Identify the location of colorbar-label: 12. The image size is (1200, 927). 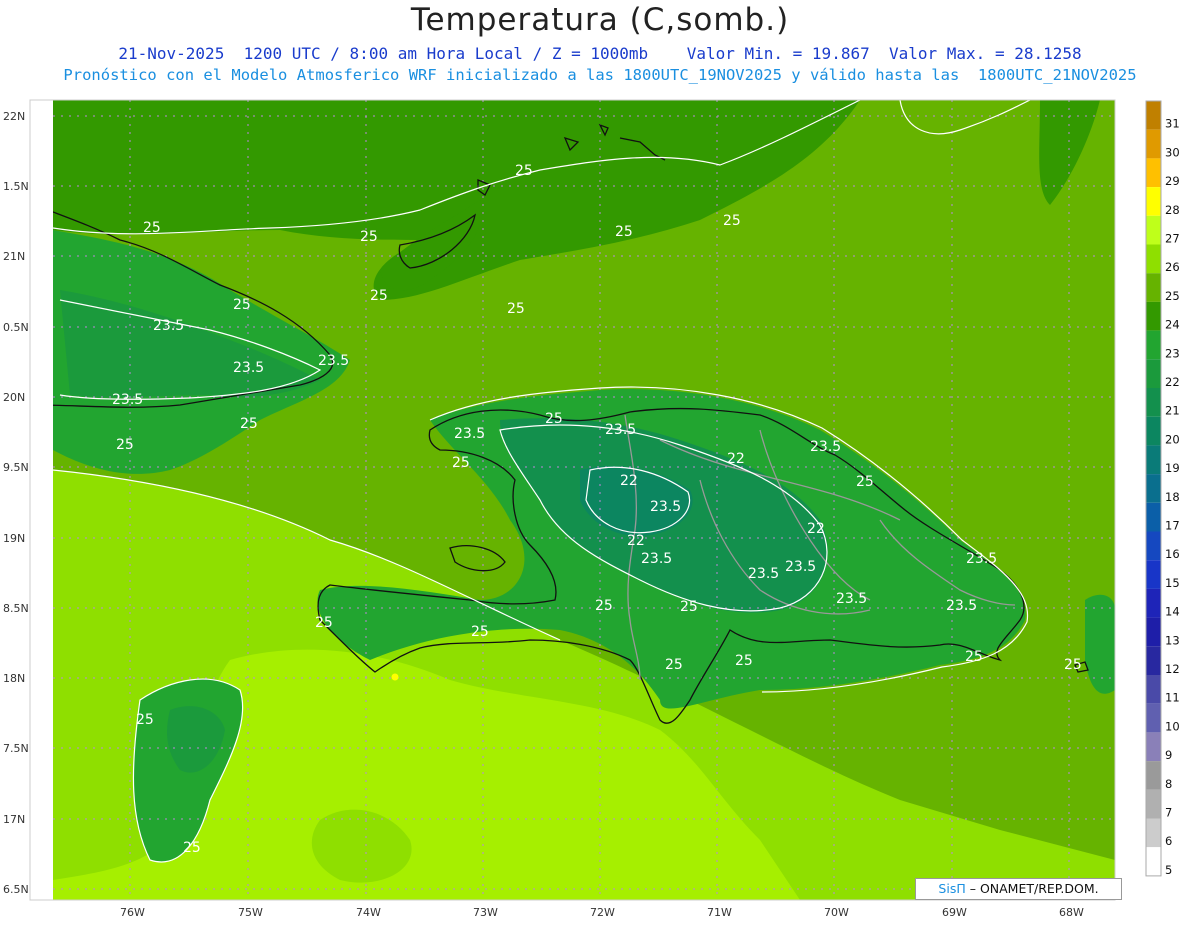
(1172, 669).